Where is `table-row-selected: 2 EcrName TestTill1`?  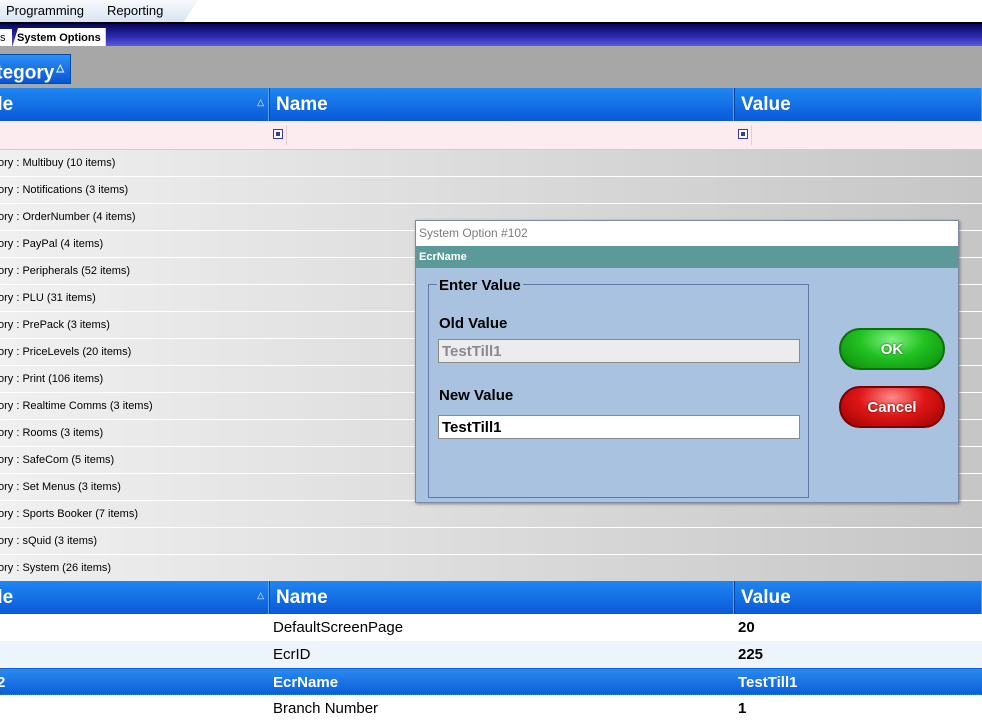 table-row-selected: 2 EcrName TestTill1 is located at coordinates (491, 681).